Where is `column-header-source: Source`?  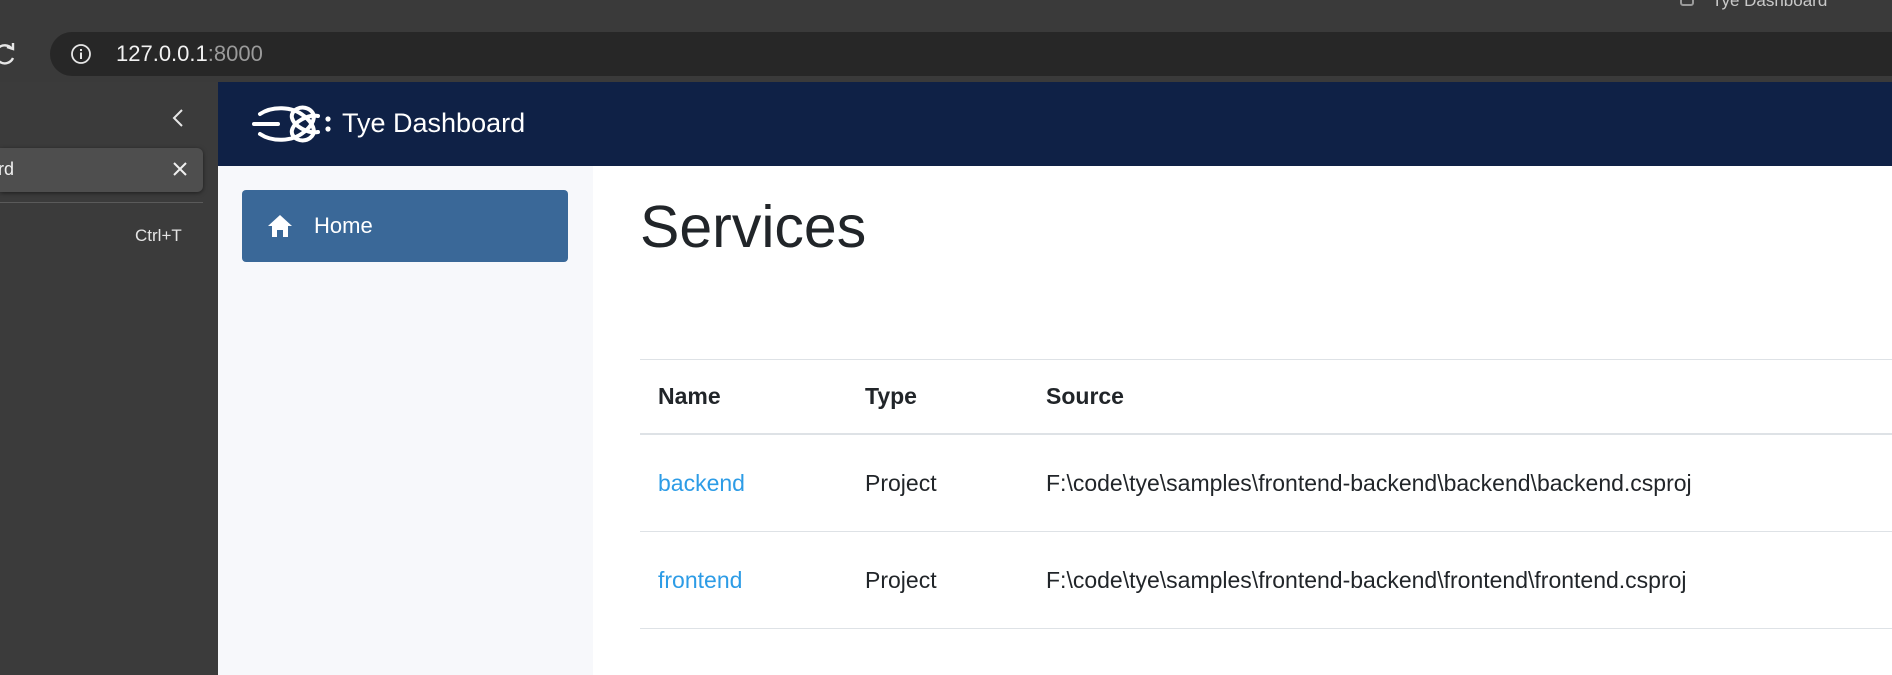
column-header-source: Source is located at coordinates (1460, 397).